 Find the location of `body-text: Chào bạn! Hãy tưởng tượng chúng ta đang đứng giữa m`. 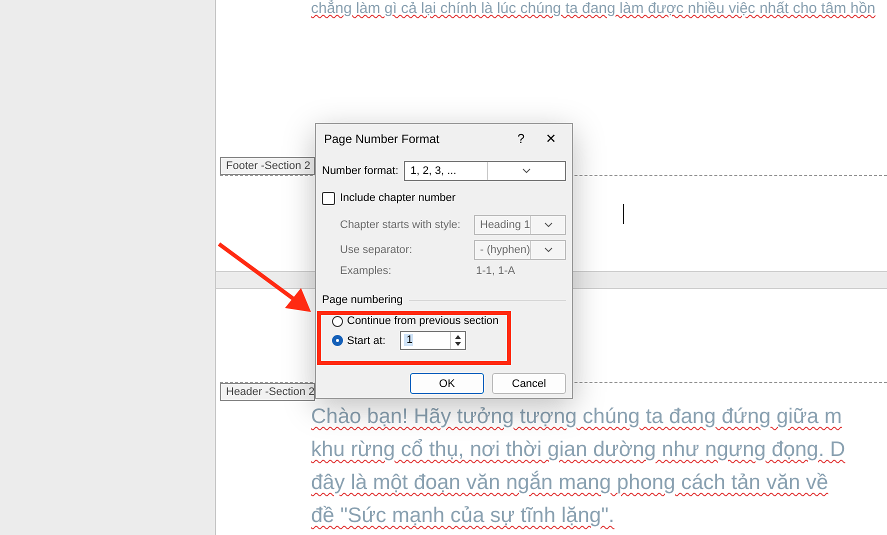

body-text: Chào bạn! Hãy tưởng tượng chúng ta đang đứng giữa m is located at coordinates (577, 417).